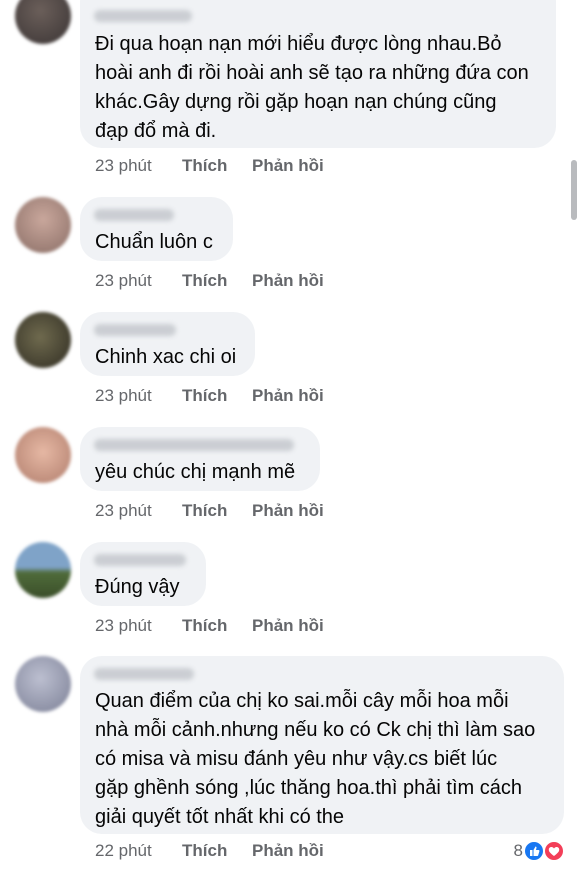 The width and height of the screenshot is (580, 873). What do you see at coordinates (166, 357) in the screenshot?
I see `comment-text: Chinh xac chi oi` at bounding box center [166, 357].